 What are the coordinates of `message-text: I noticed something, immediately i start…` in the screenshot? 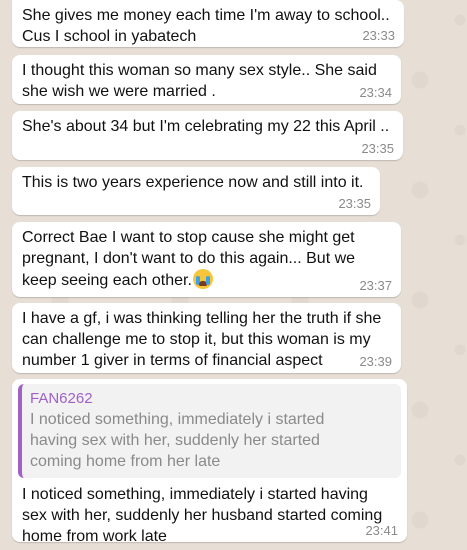 It's located at (202, 515).